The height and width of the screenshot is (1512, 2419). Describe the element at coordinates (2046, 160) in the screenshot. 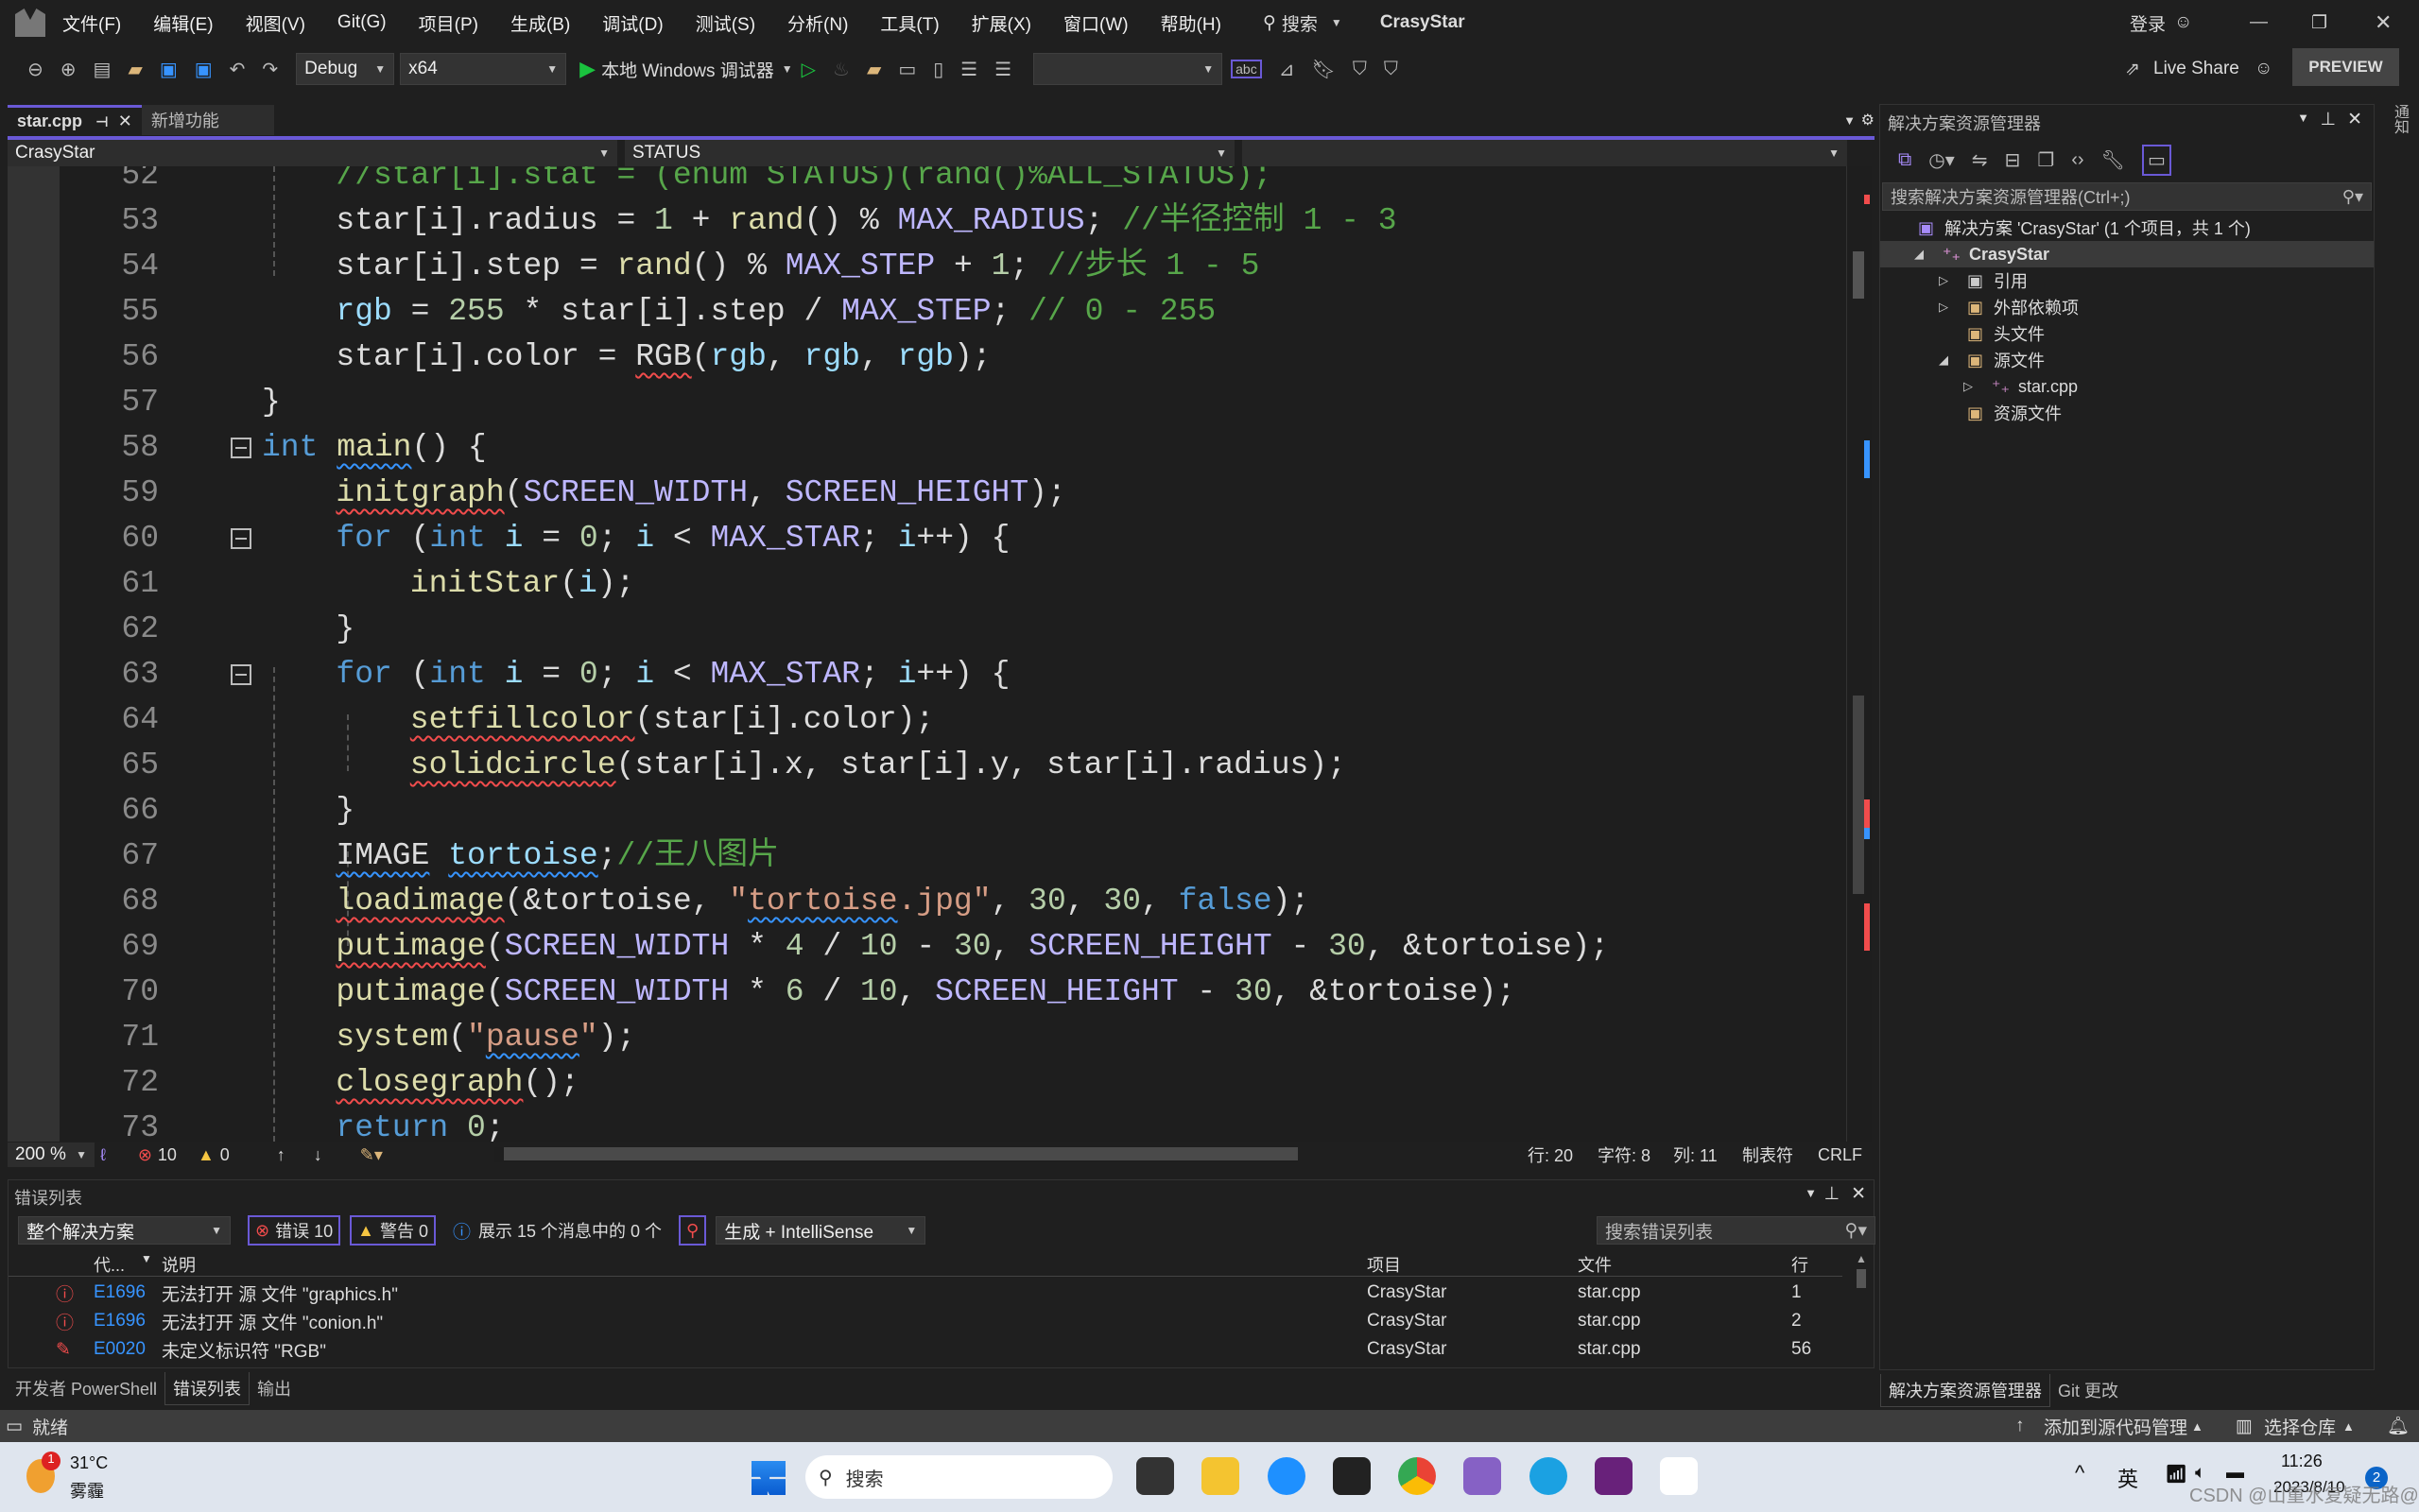

I see `show-all-files-icon: ❐` at that location.